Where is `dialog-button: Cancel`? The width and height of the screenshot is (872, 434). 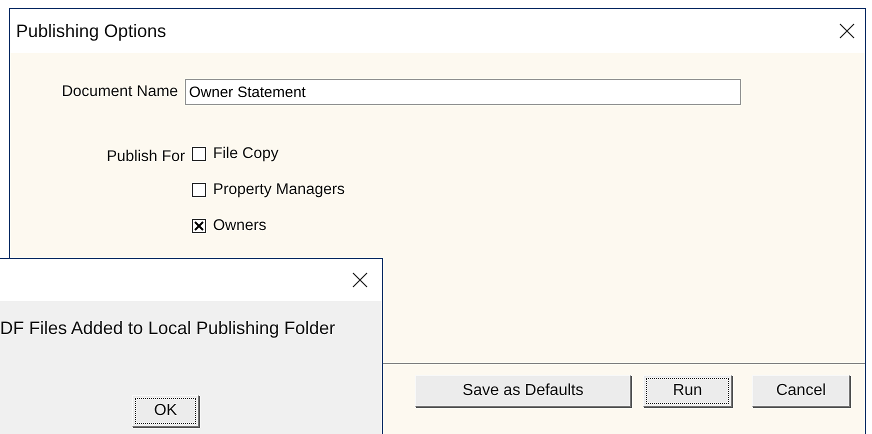
dialog-button: Cancel is located at coordinates (801, 391).